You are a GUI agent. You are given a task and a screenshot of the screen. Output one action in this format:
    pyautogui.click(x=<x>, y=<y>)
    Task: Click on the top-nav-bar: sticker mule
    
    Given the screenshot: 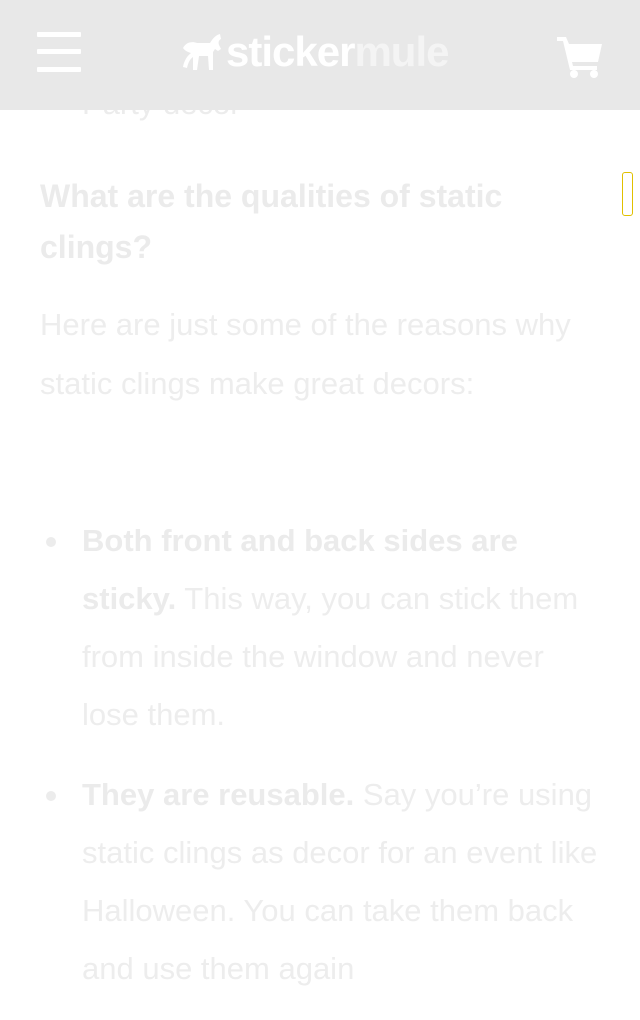 What is the action you would take?
    pyautogui.click(x=320, y=55)
    